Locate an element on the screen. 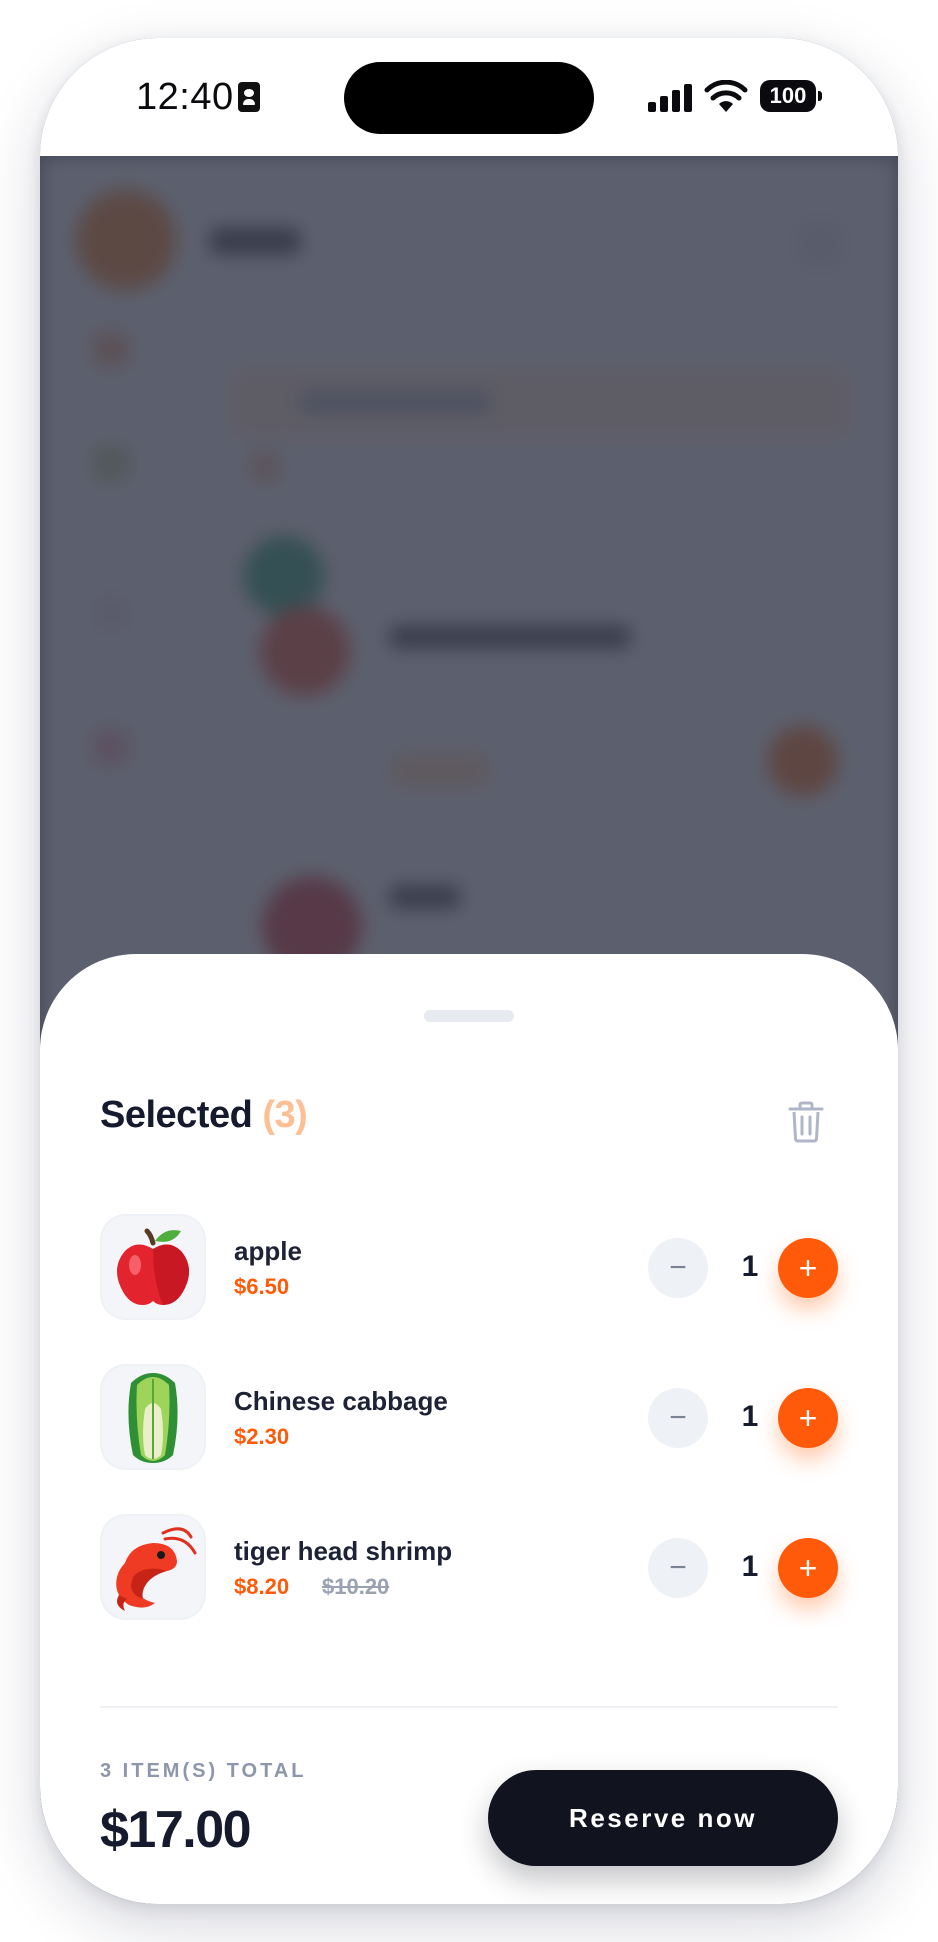 The height and width of the screenshot is (1942, 938). trash-icon is located at coordinates (806, 1122).